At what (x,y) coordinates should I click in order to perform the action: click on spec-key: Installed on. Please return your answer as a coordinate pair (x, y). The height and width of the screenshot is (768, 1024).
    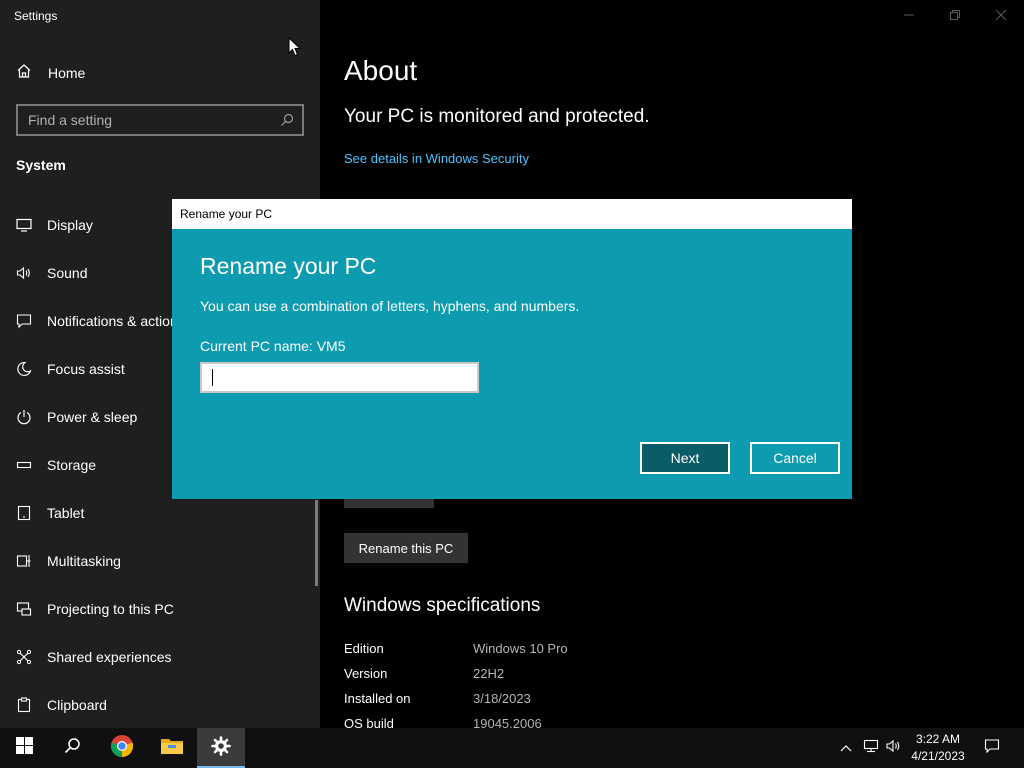
    Looking at the image, I should click on (377, 698).